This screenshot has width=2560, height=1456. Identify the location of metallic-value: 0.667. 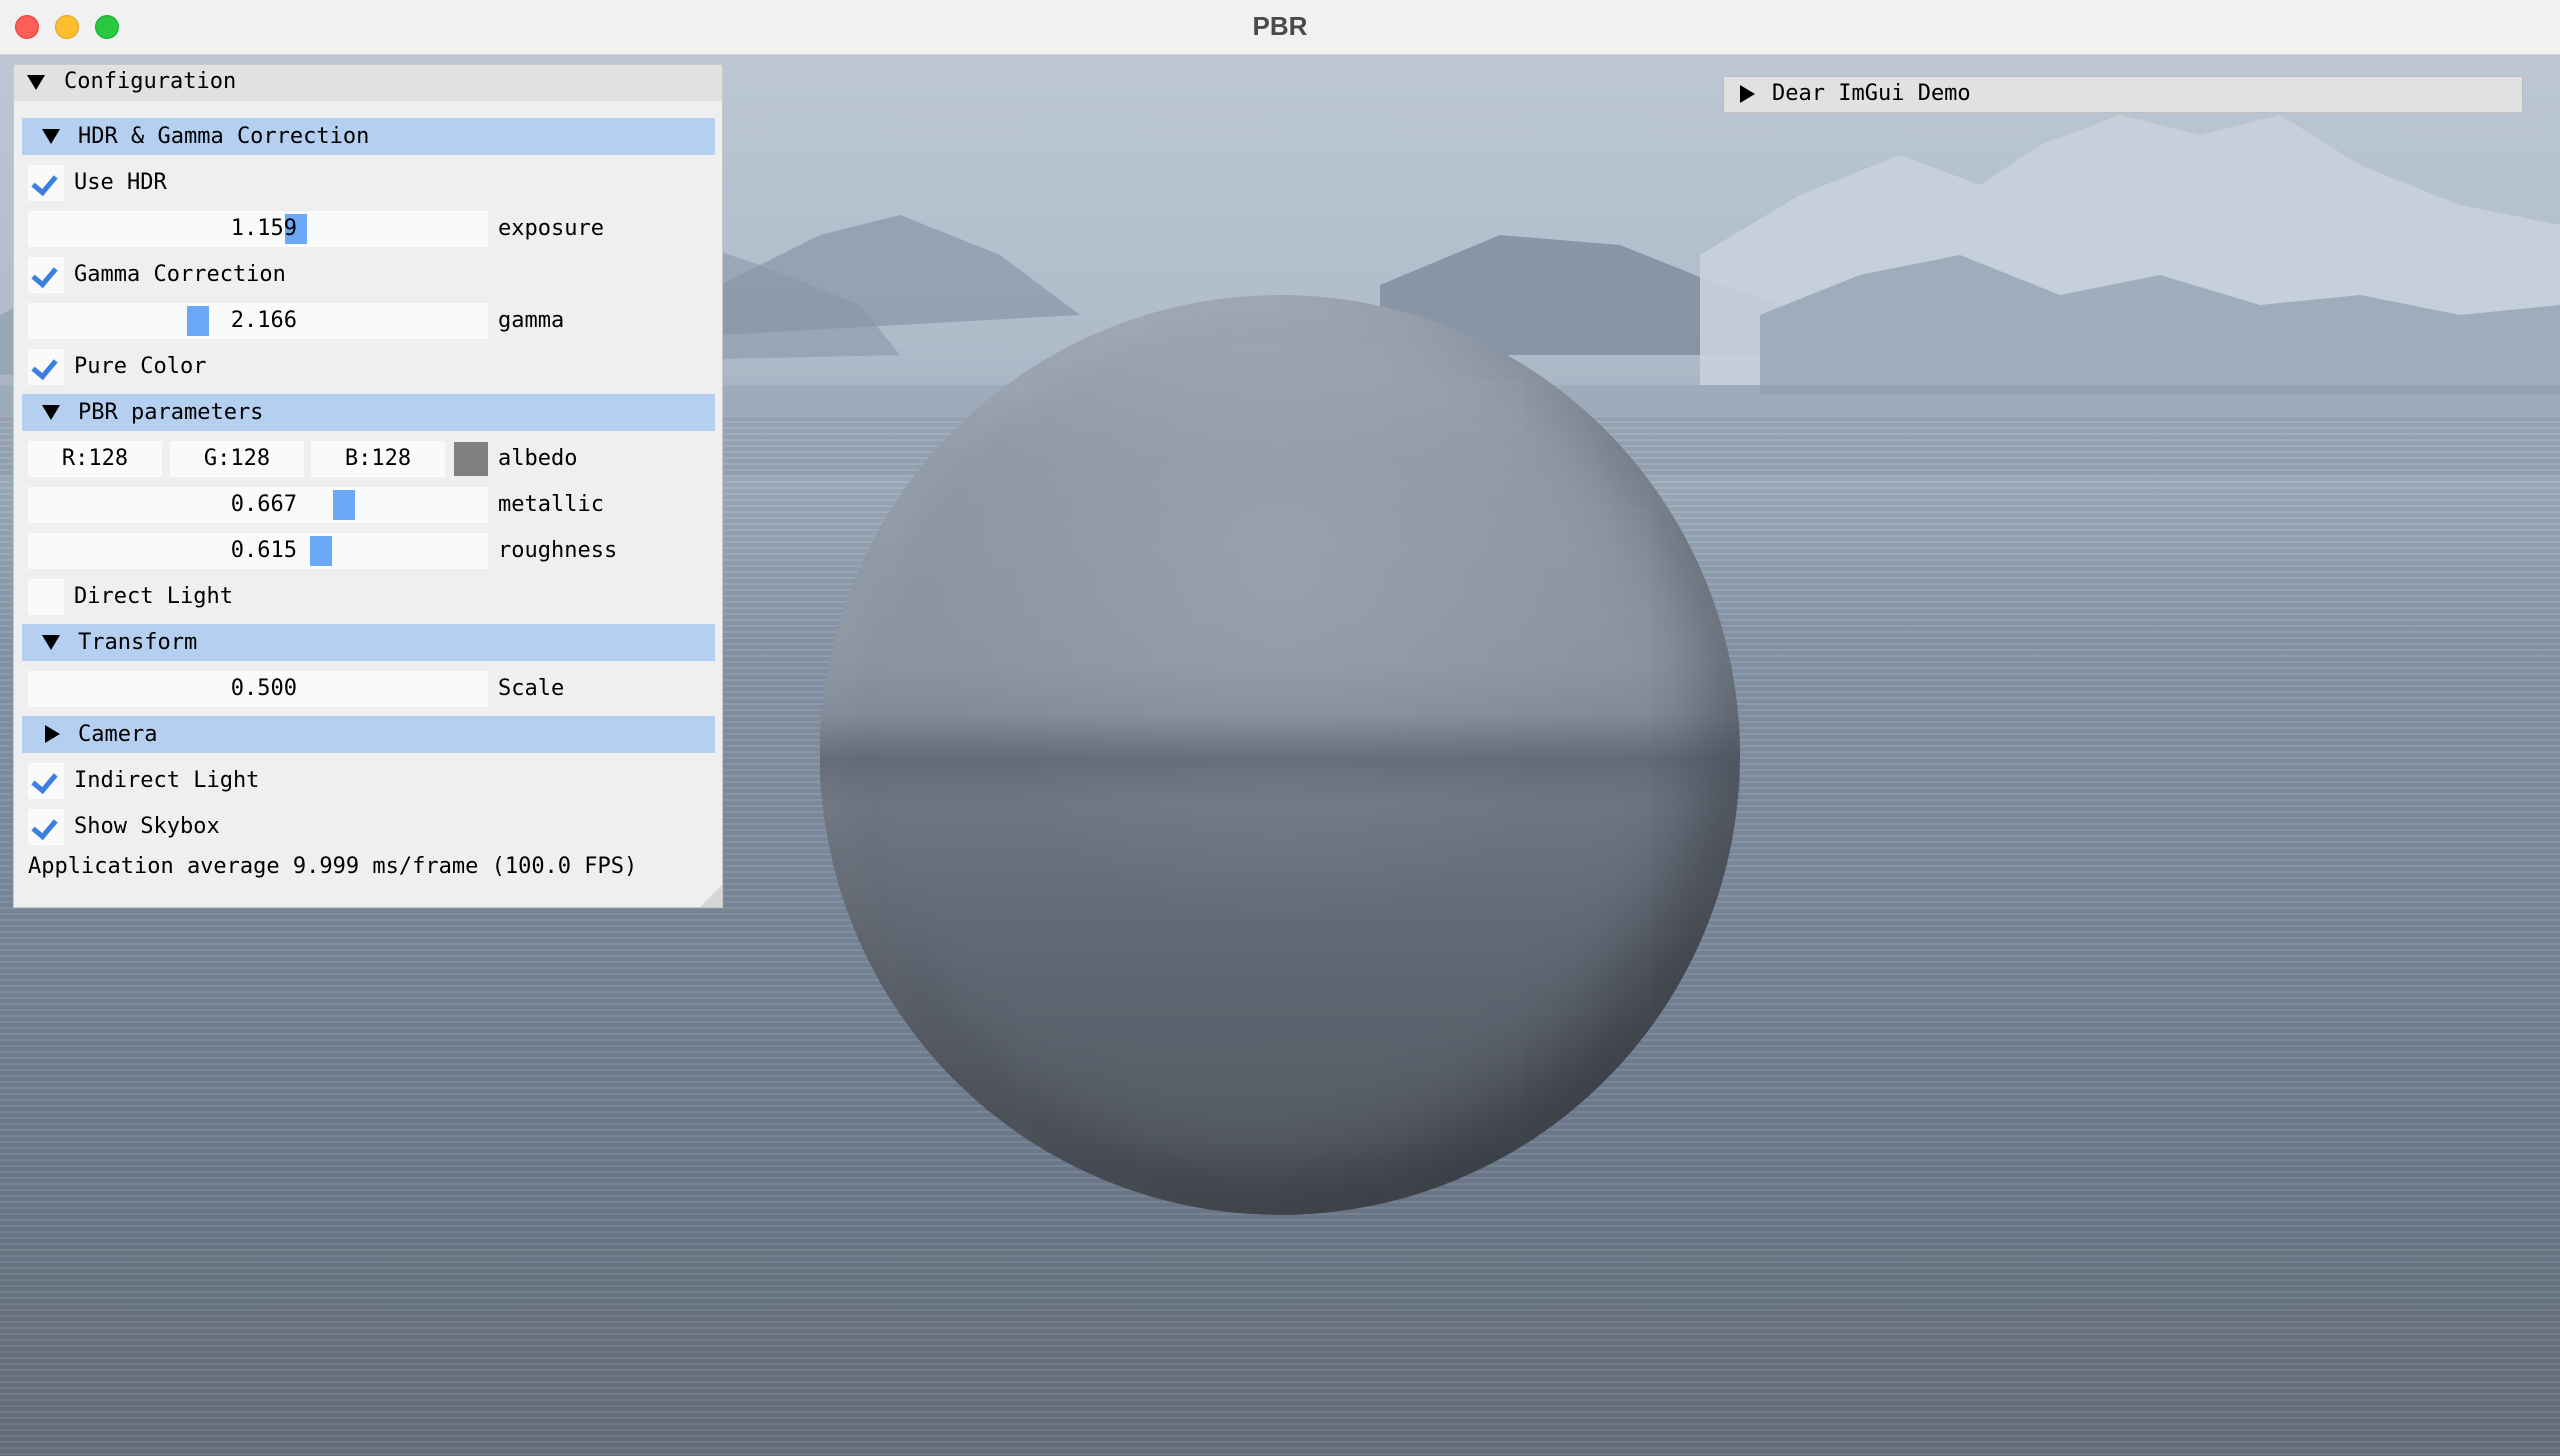
(263, 504).